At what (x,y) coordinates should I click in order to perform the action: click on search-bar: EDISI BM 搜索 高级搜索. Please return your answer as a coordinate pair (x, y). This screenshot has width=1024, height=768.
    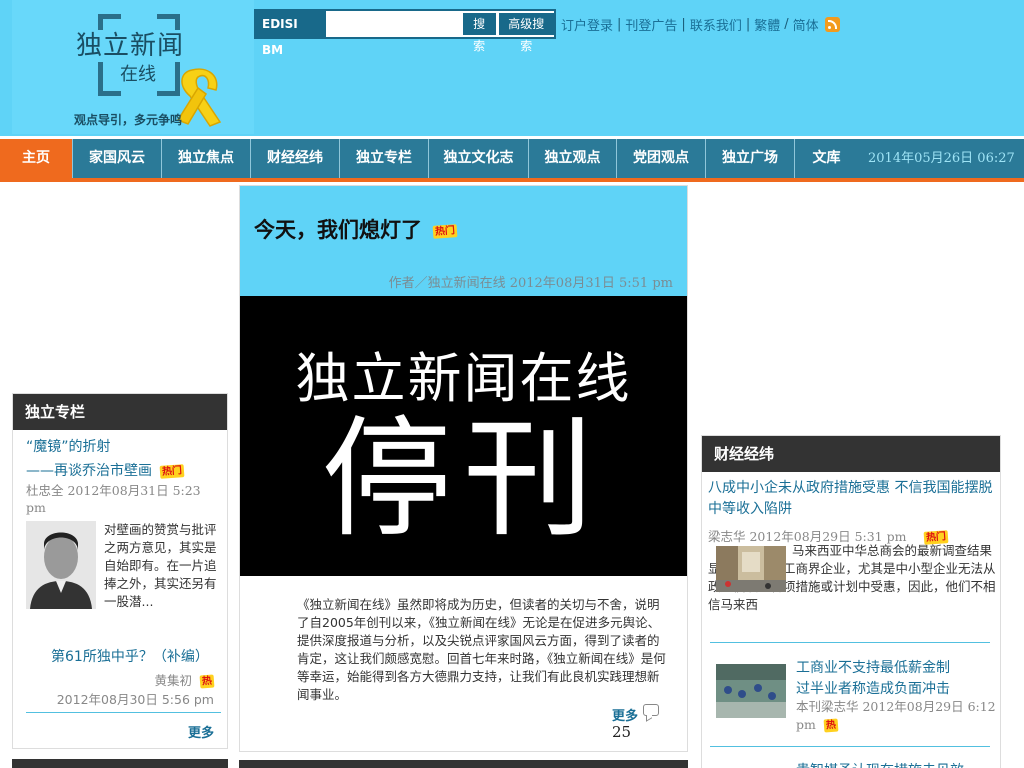
    Looking at the image, I should click on (405, 33).